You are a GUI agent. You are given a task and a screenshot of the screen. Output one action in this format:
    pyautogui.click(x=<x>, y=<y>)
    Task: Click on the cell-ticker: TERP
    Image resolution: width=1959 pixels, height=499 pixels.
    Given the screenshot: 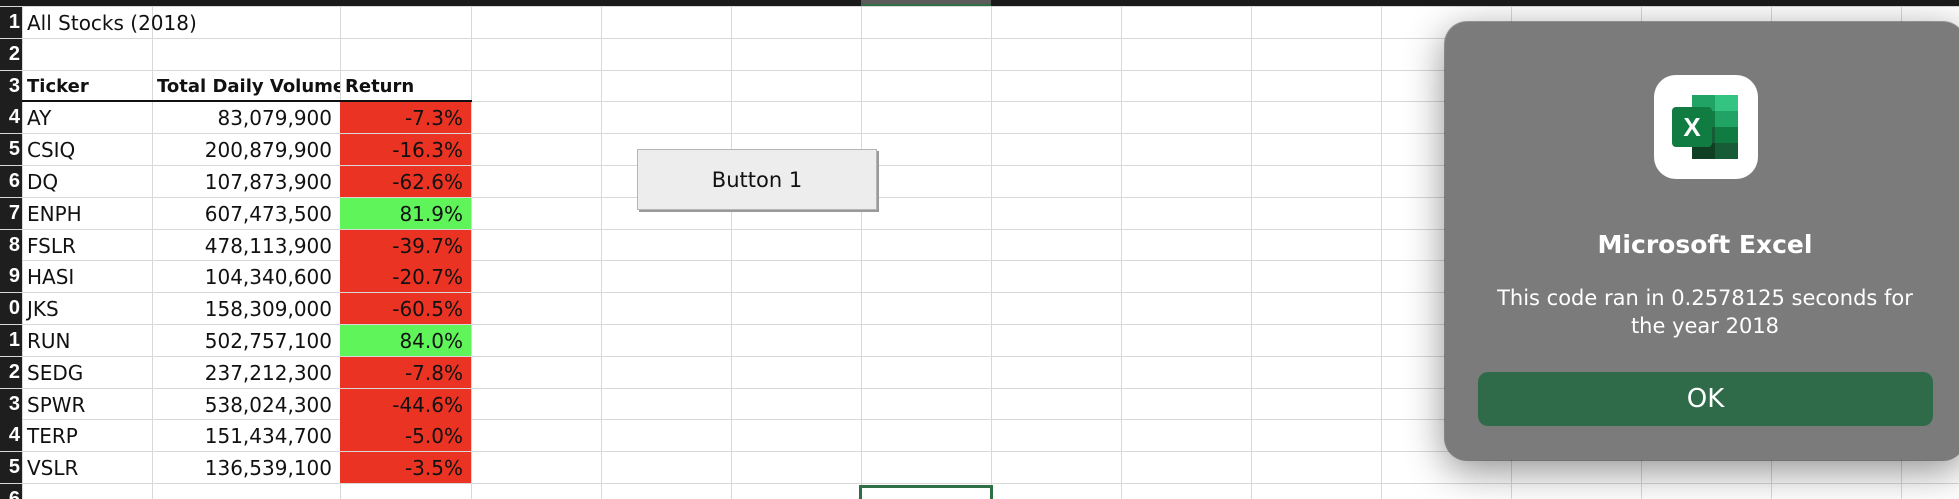 What is the action you would take?
    pyautogui.click(x=87, y=435)
    